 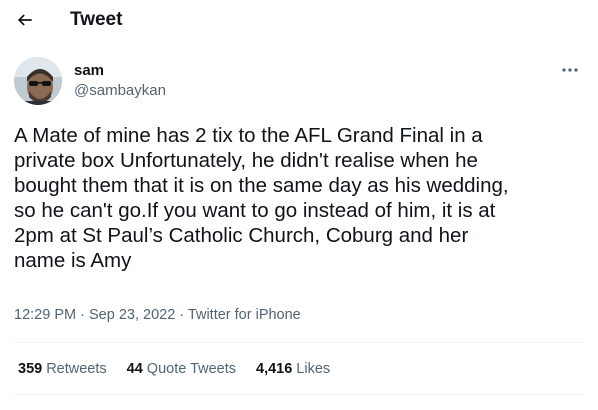 I want to click on tweet-stats: 359 Retweets 44 Quote Tweets 4,416 Likes, so click(x=184, y=369).